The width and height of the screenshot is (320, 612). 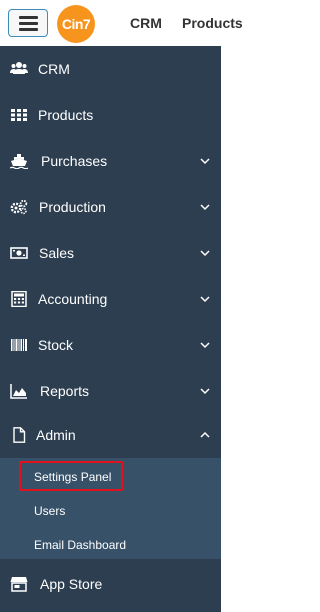 What do you see at coordinates (19, 584) in the screenshot?
I see `store-icon` at bounding box center [19, 584].